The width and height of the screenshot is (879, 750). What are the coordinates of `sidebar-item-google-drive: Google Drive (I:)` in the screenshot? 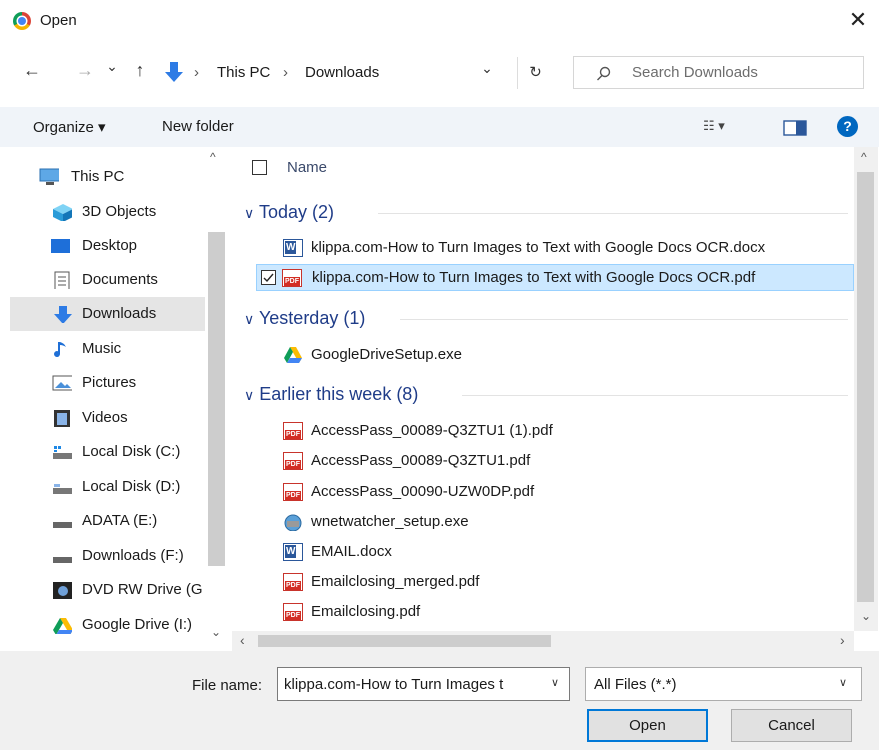 It's located at (107, 625).